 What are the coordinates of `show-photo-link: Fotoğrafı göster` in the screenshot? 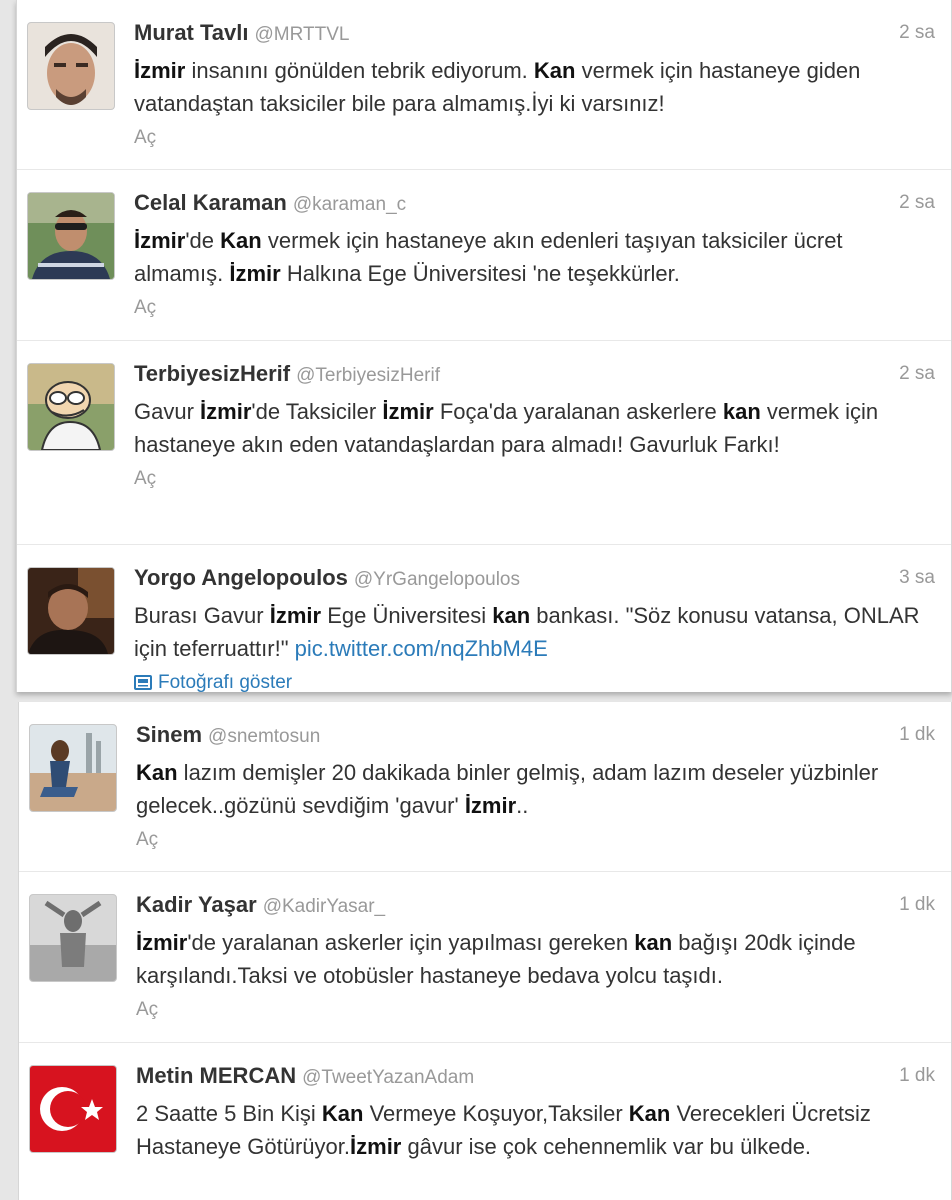 It's located at (534, 681).